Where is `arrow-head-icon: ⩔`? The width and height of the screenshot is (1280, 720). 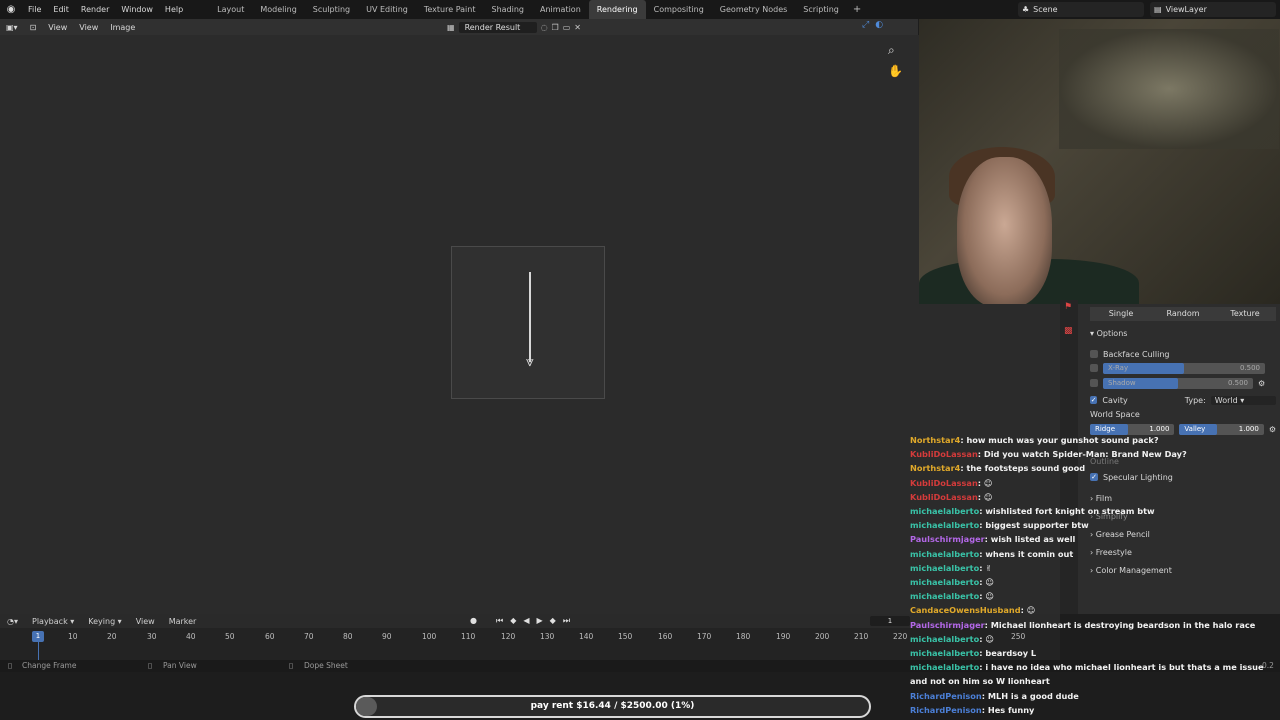 arrow-head-icon: ⩔ is located at coordinates (530, 362).